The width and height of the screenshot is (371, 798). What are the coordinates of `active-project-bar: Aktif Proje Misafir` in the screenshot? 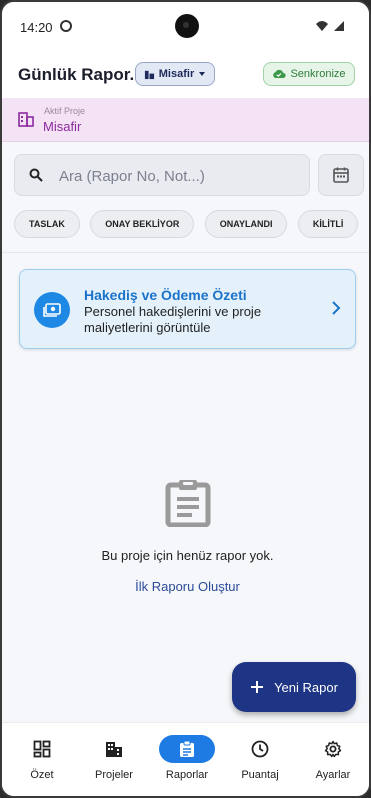 It's located at (185, 120).